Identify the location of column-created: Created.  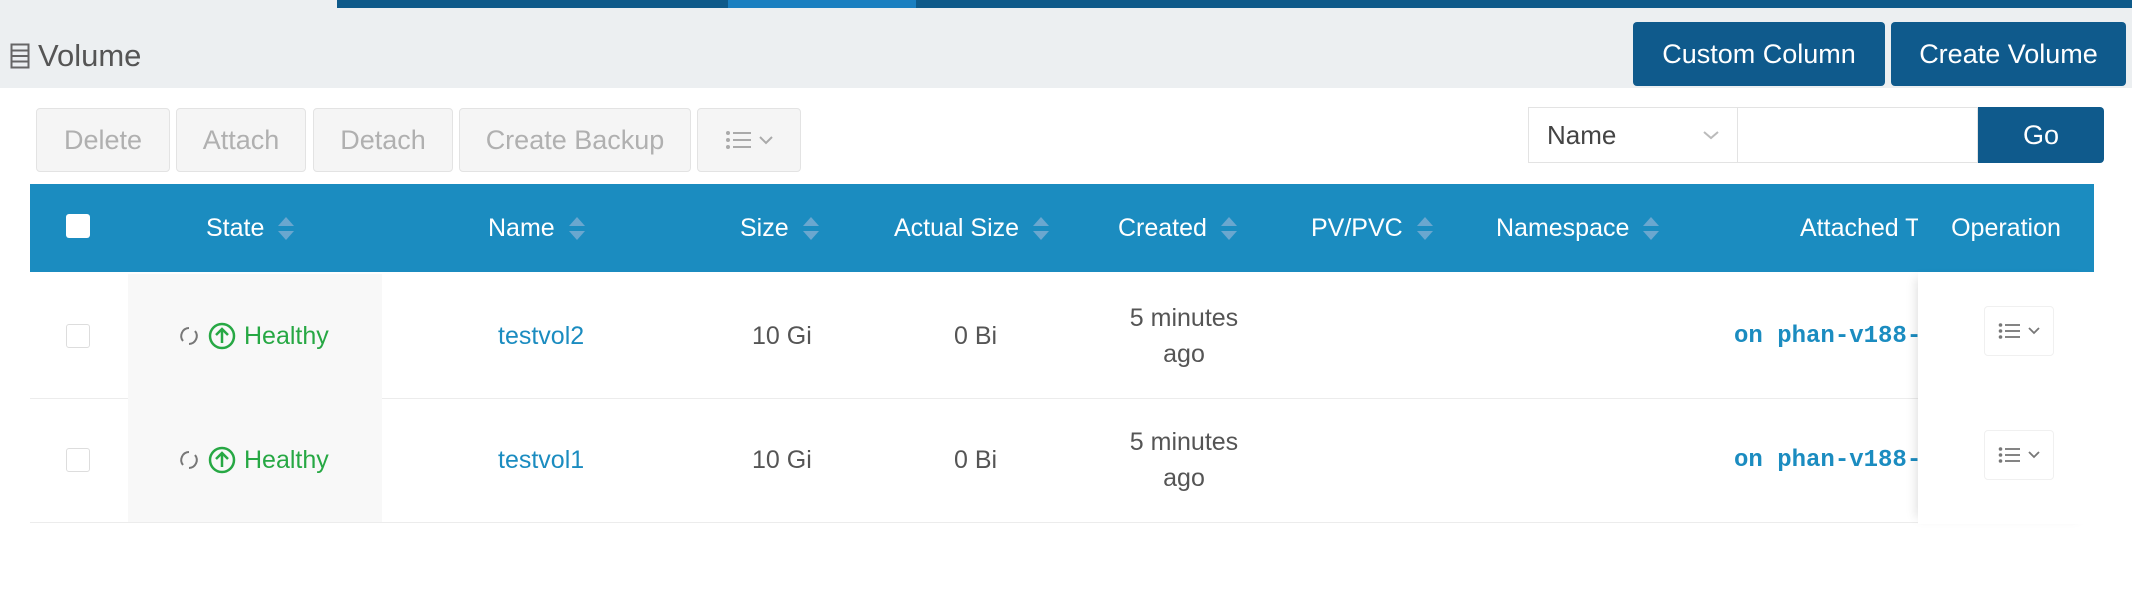
(1177, 228).